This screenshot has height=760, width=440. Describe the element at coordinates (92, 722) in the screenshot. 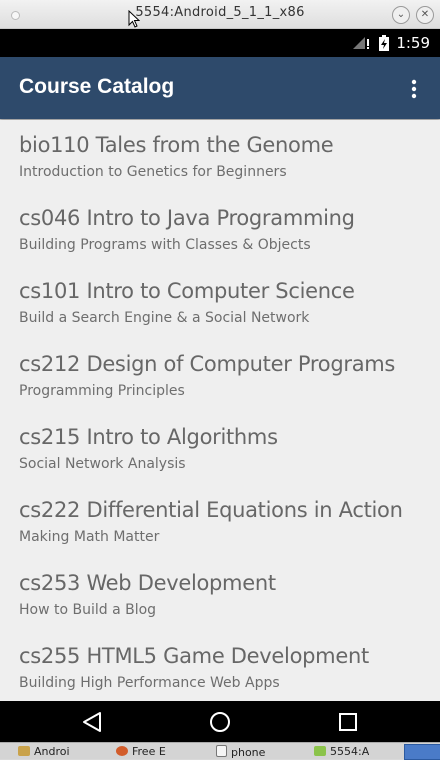

I see `back-icon` at that location.